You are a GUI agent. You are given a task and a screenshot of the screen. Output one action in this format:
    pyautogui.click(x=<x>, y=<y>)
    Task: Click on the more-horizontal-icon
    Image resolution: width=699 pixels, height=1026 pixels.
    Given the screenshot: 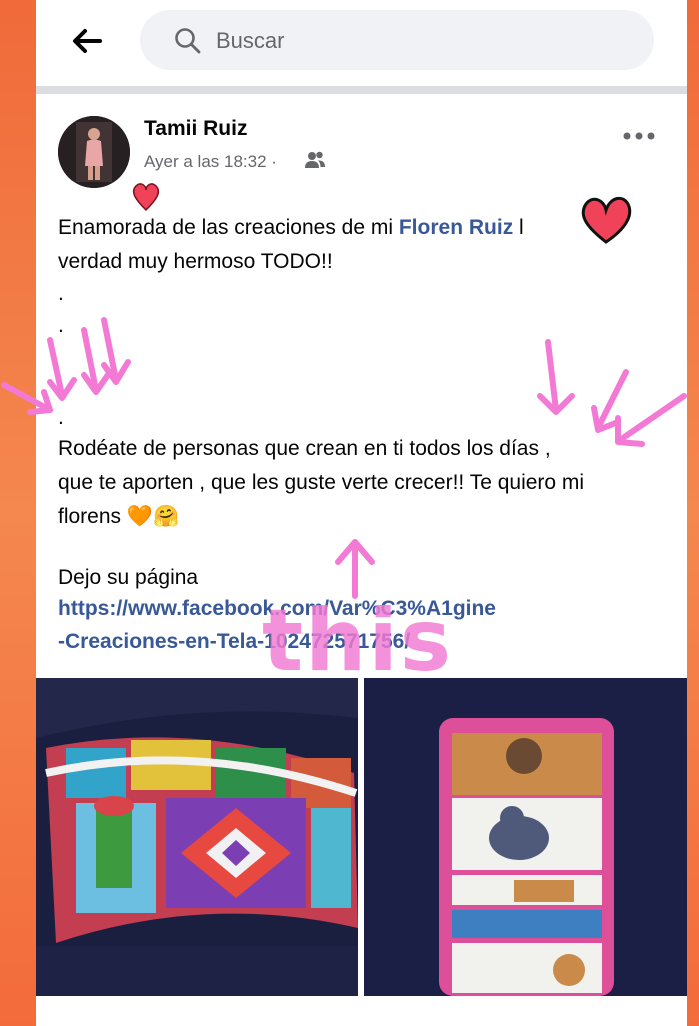 What is the action you would take?
    pyautogui.click(x=639, y=136)
    